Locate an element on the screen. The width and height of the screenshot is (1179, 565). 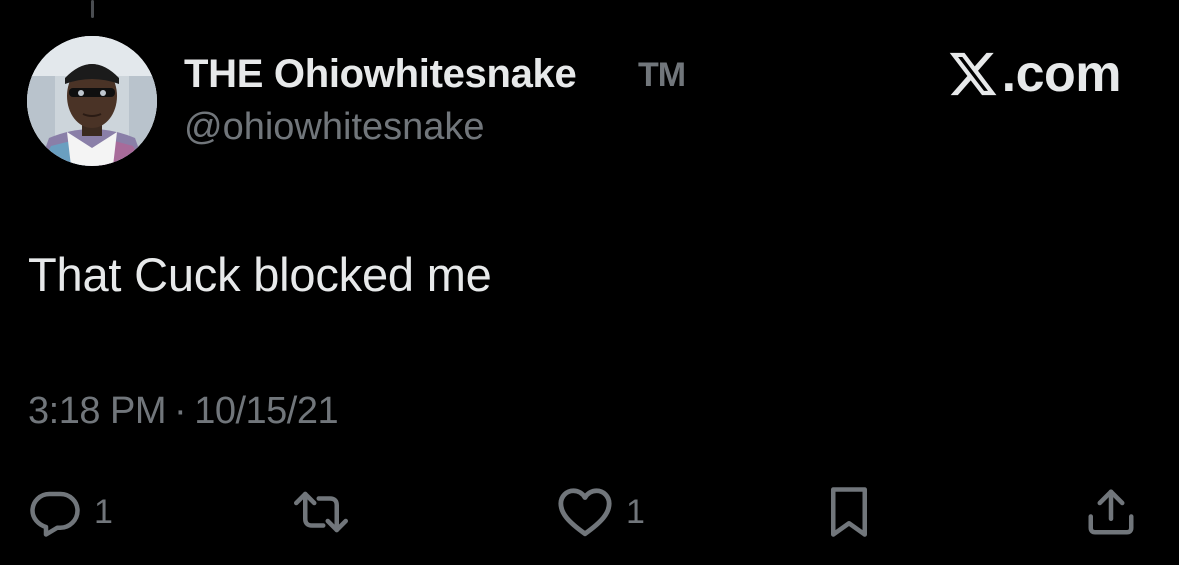
avatar-image is located at coordinates (92, 101).